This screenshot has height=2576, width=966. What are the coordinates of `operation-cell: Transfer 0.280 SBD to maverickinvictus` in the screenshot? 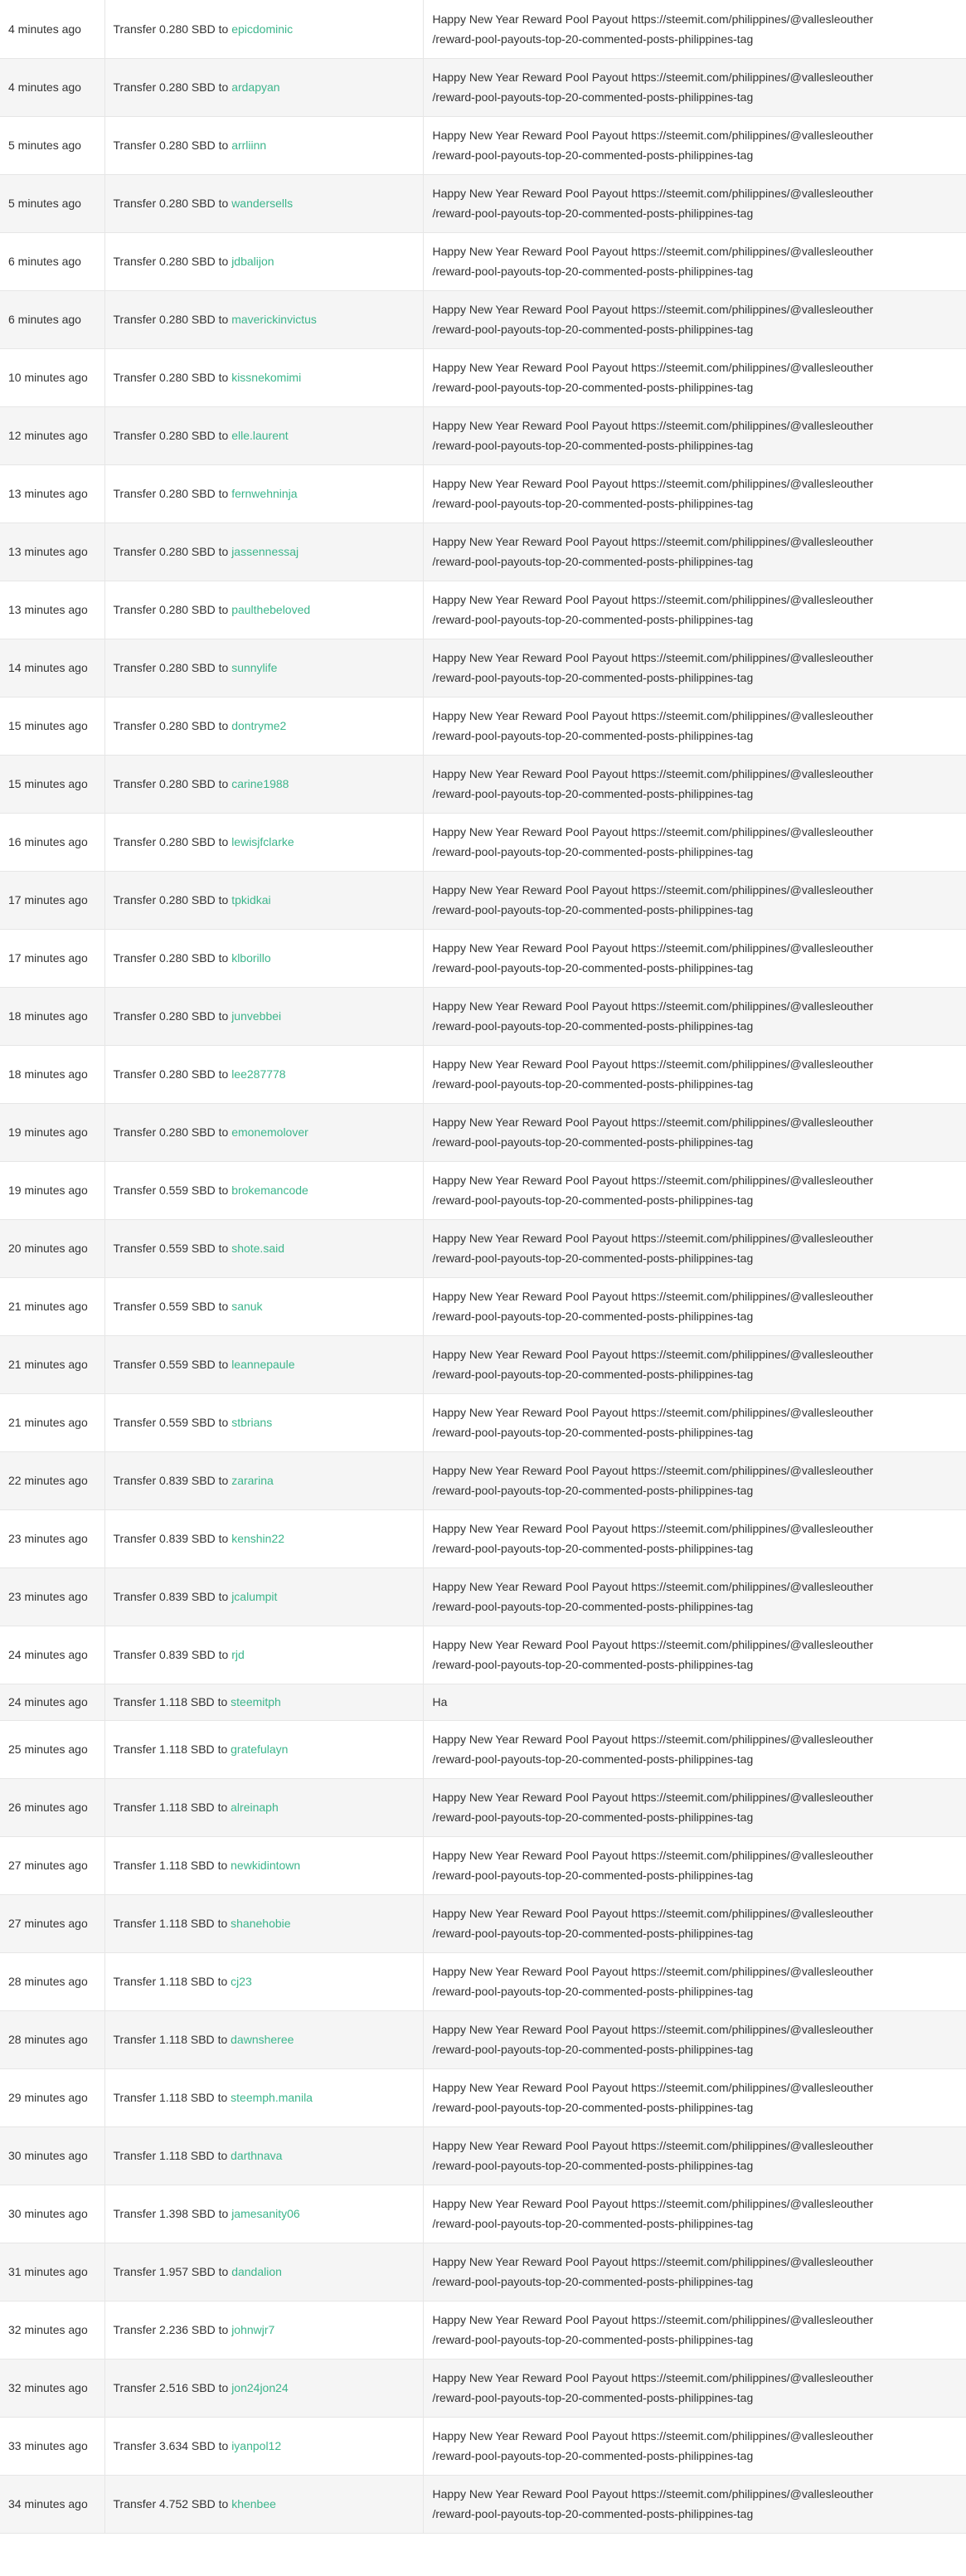 It's located at (263, 320).